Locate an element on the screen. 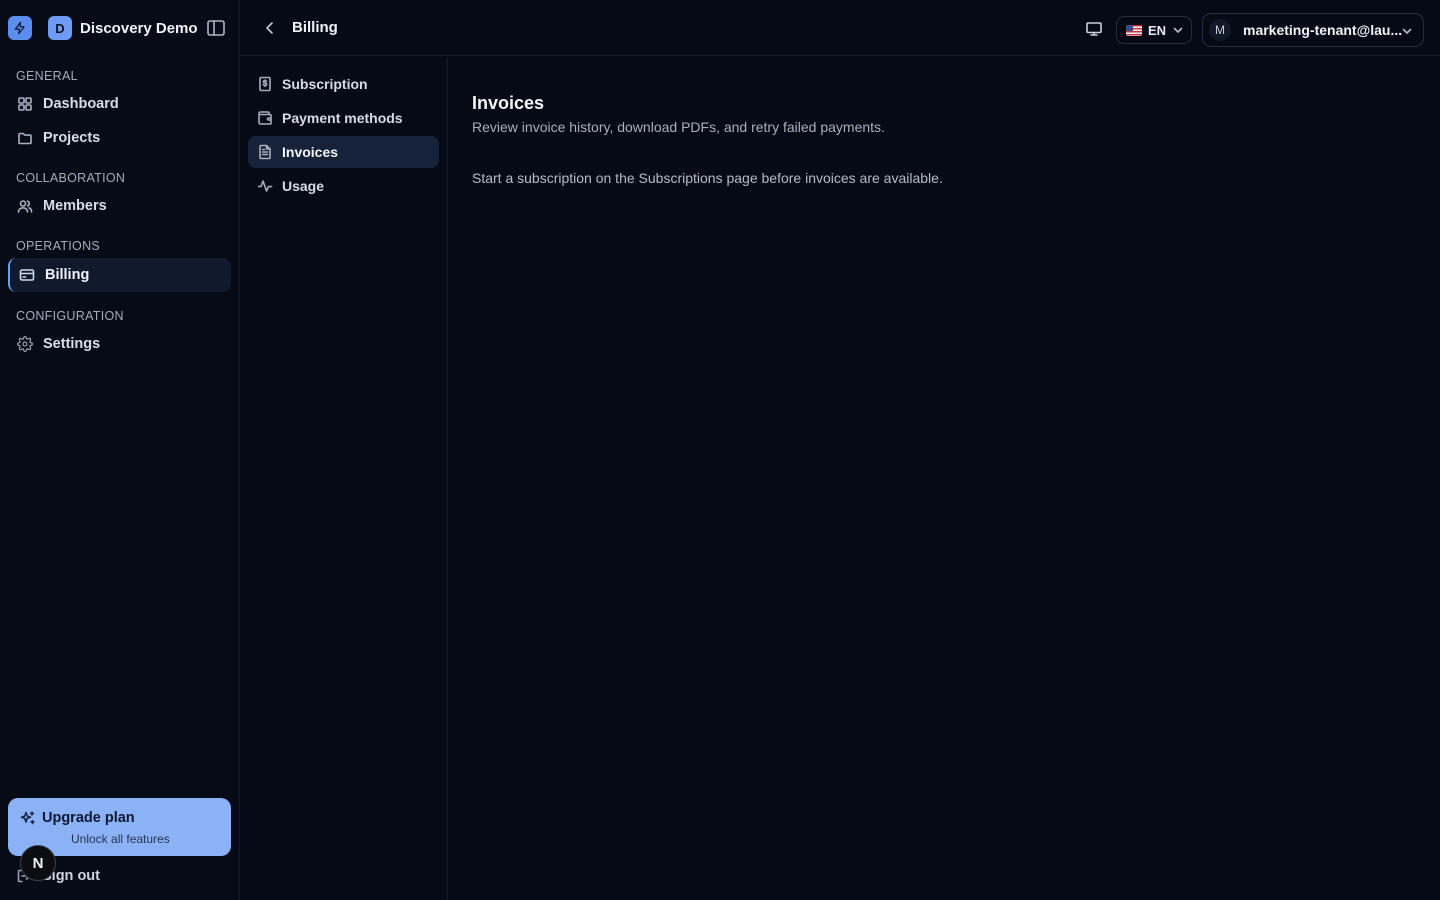 The width and height of the screenshot is (1440, 900). back-chevron-icon is located at coordinates (270, 28).